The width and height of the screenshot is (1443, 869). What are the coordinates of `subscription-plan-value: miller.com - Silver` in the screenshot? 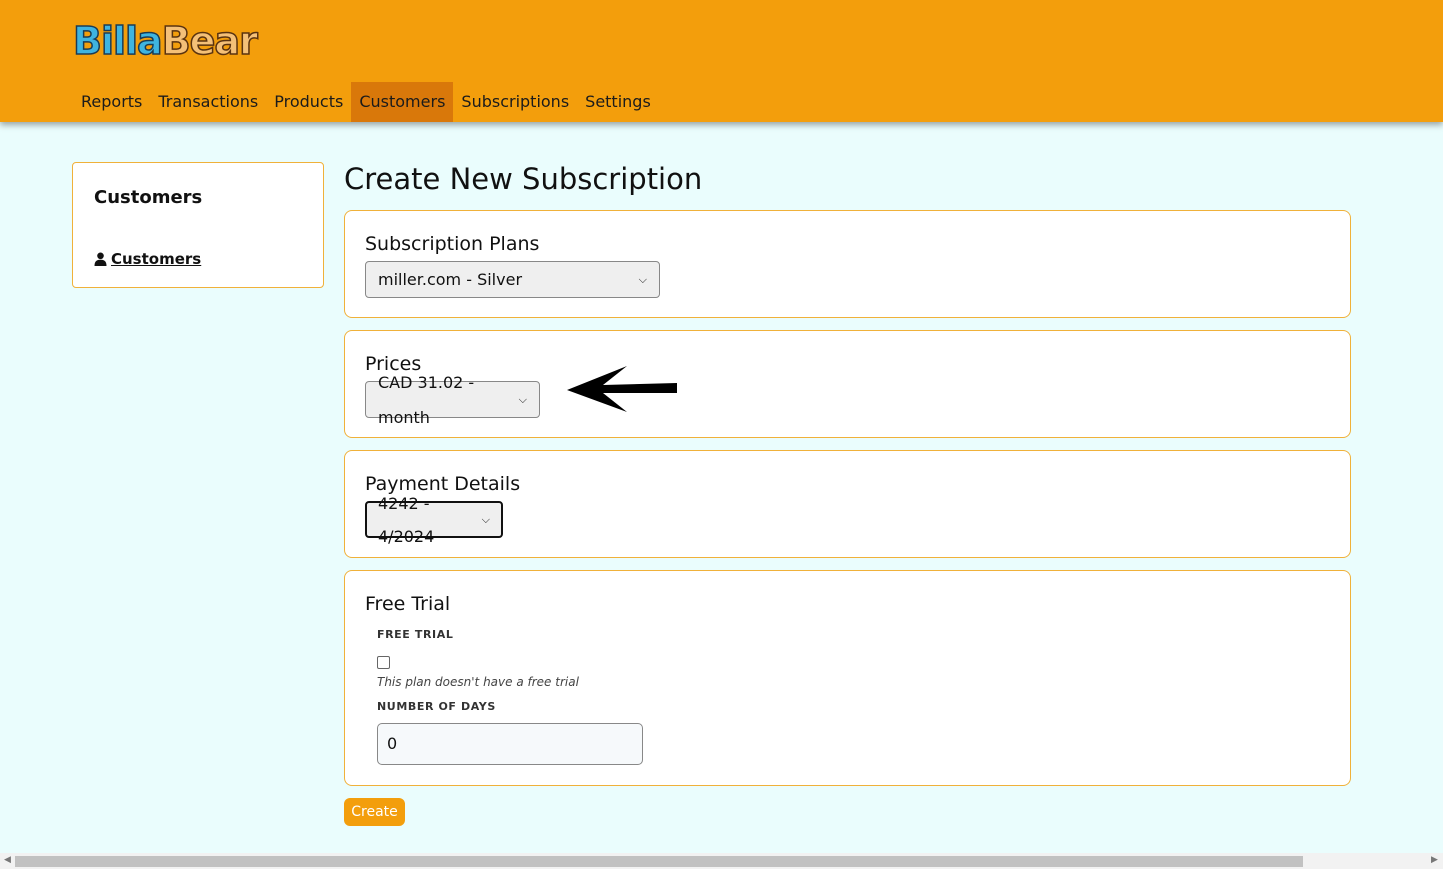 It's located at (450, 279).